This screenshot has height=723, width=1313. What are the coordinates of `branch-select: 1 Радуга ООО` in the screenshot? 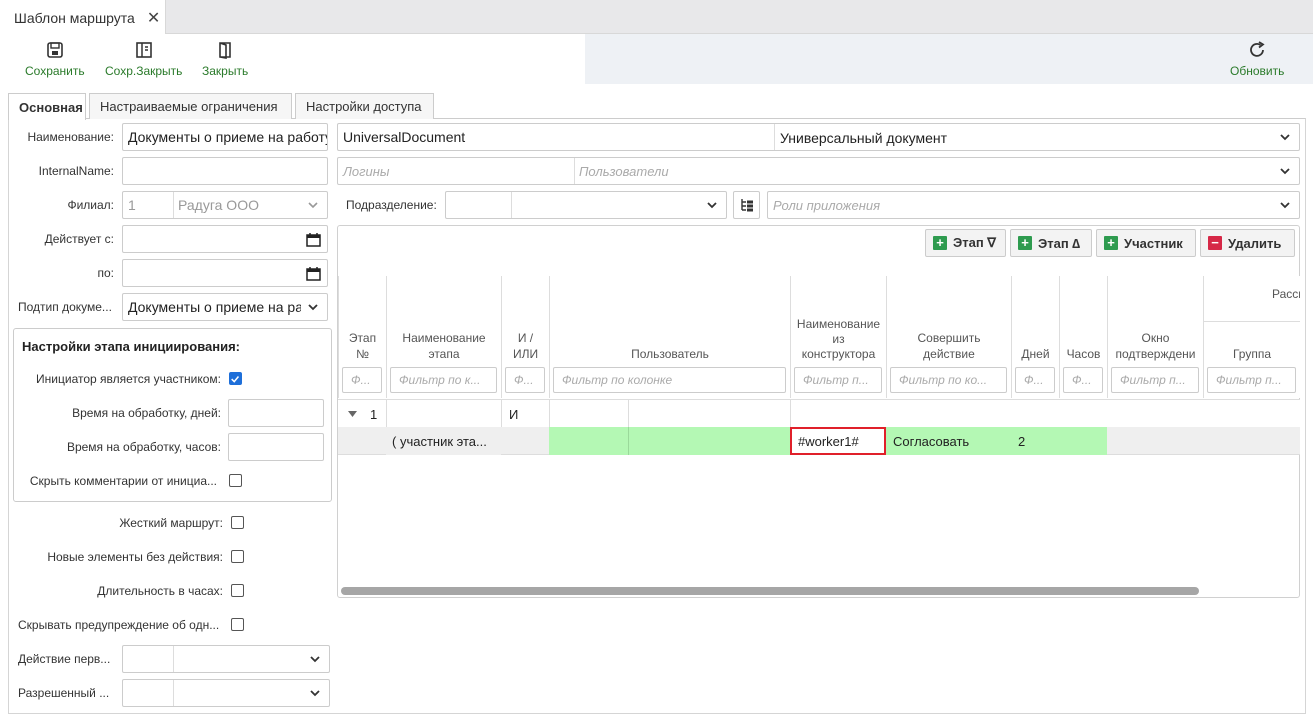 It's located at (225, 205).